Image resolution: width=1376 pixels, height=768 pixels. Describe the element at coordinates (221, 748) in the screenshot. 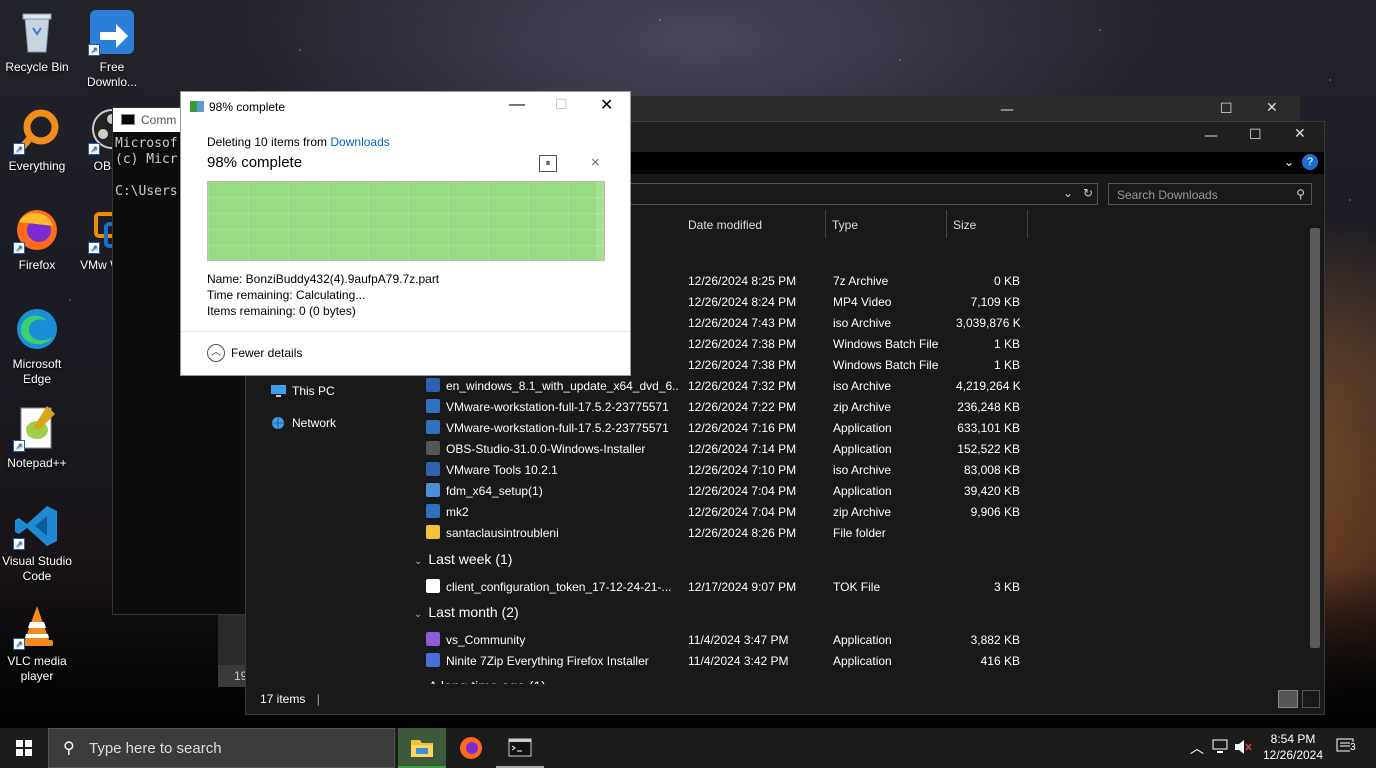

I see `taskbar-search-box: ⚲ Type here to search` at that location.